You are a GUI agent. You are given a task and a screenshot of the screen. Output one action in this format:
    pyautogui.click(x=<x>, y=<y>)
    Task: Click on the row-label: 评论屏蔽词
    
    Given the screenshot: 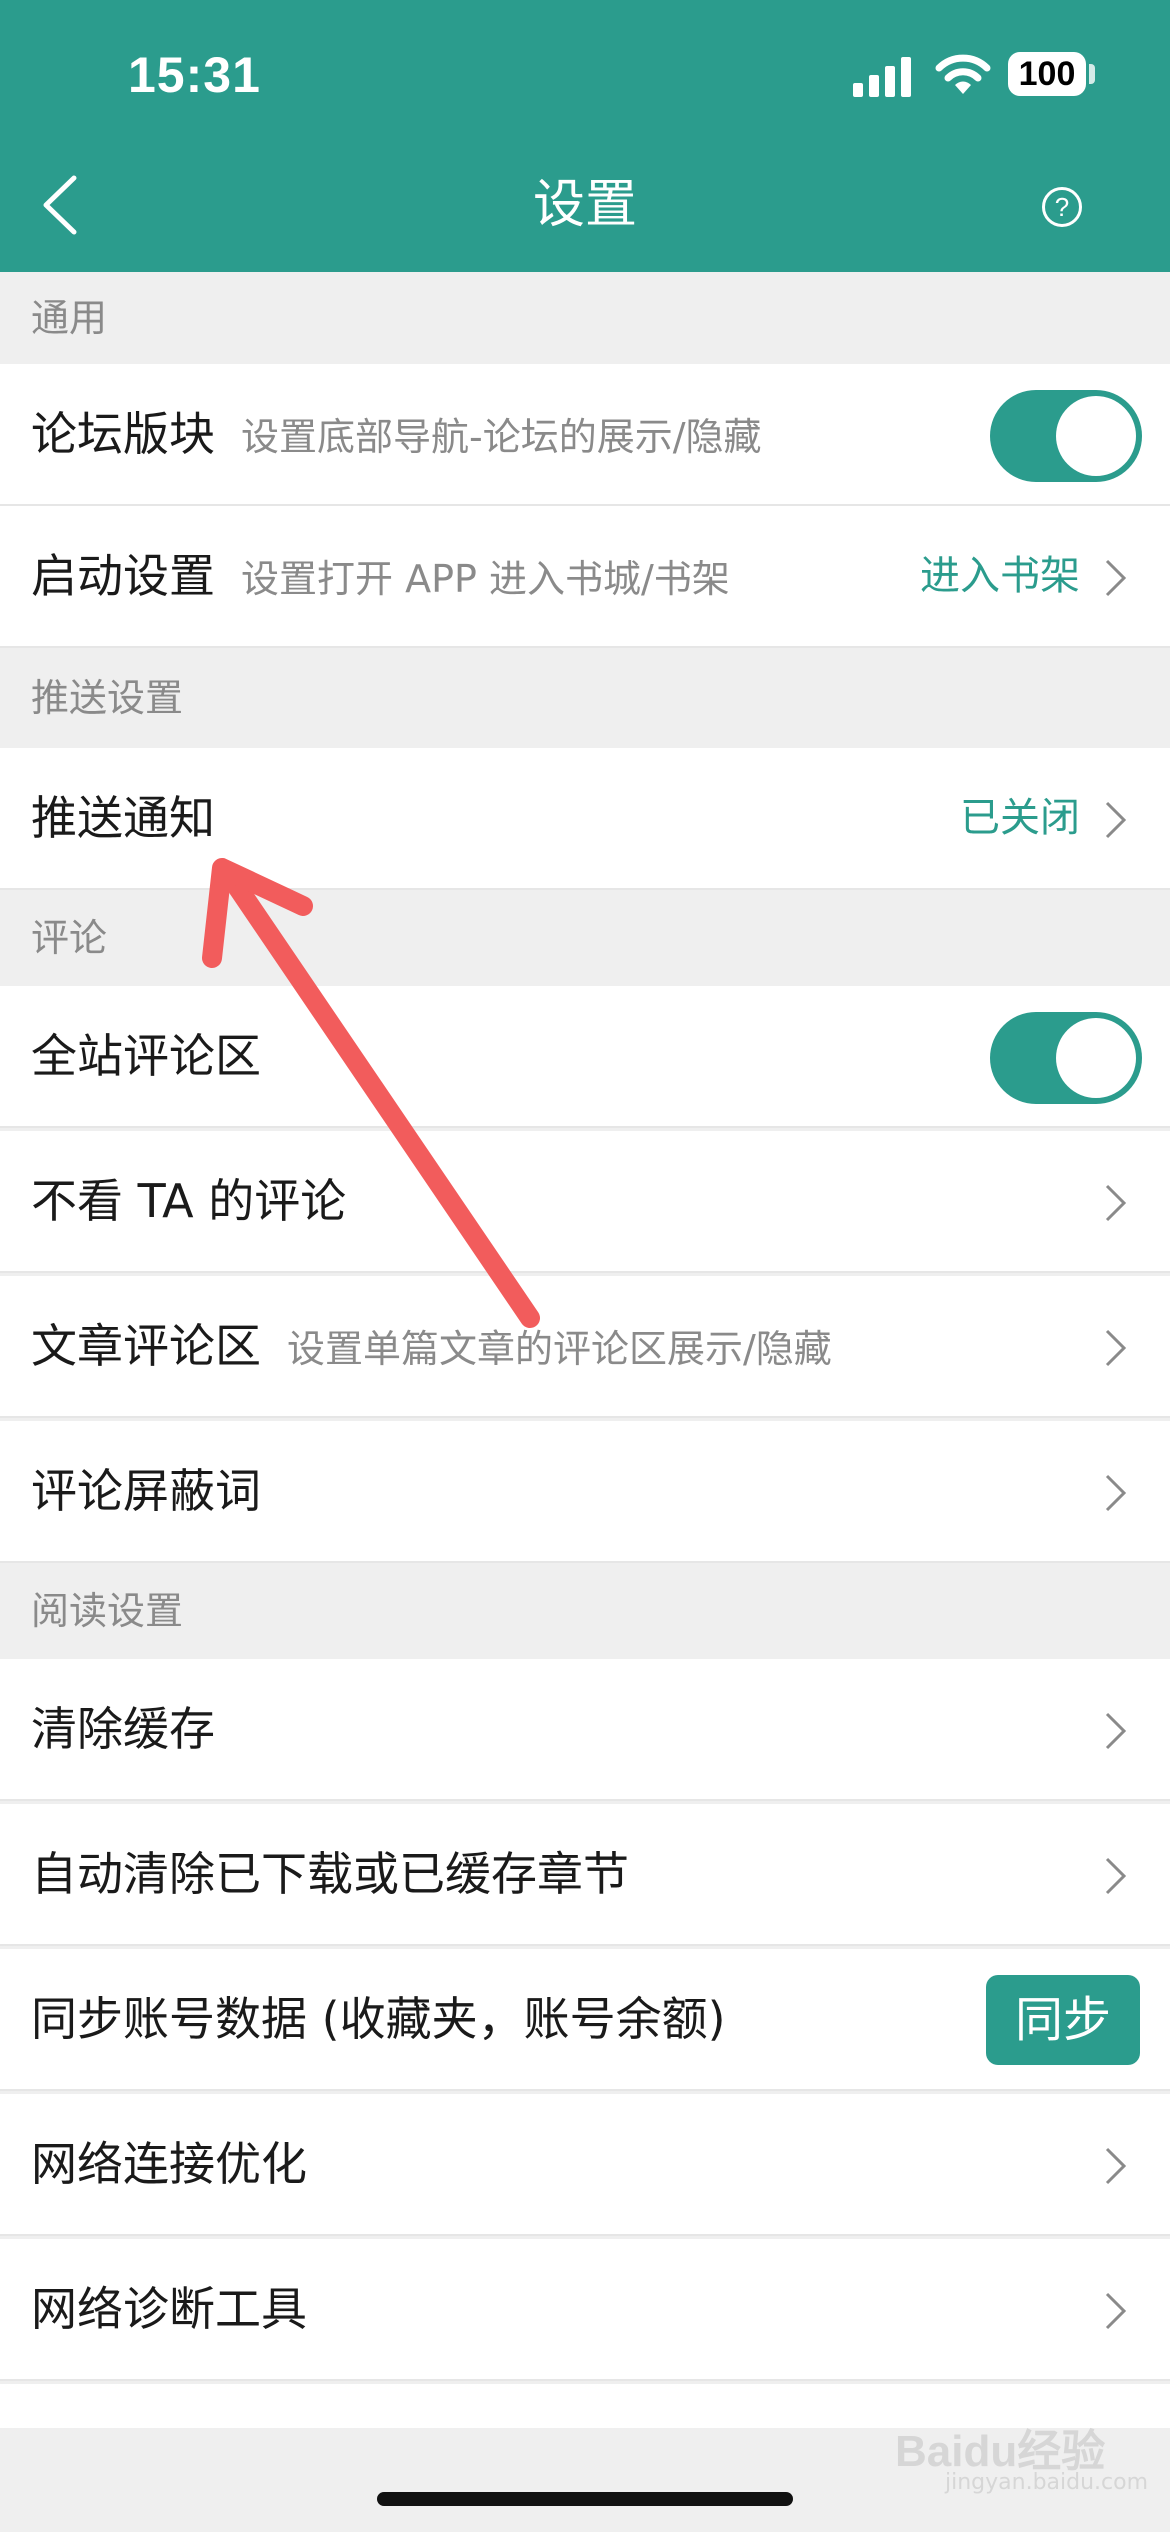 What is the action you would take?
    pyautogui.click(x=146, y=1491)
    